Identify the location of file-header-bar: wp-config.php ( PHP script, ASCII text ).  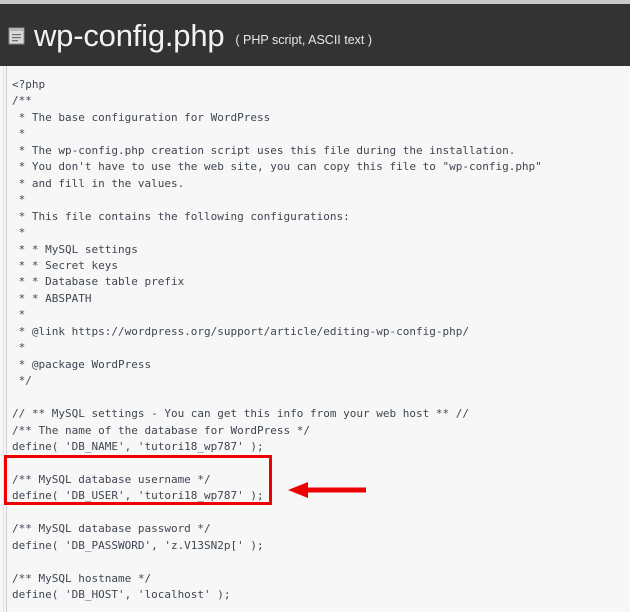
(315, 35).